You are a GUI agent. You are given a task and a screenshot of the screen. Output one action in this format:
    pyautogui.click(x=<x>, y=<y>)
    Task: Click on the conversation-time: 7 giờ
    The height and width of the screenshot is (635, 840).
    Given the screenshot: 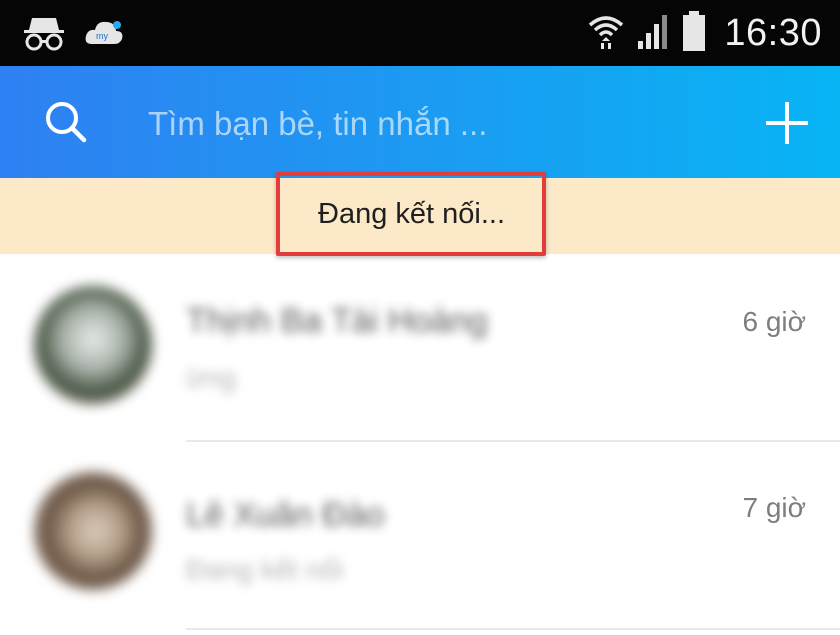 What is the action you would take?
    pyautogui.click(x=774, y=507)
    